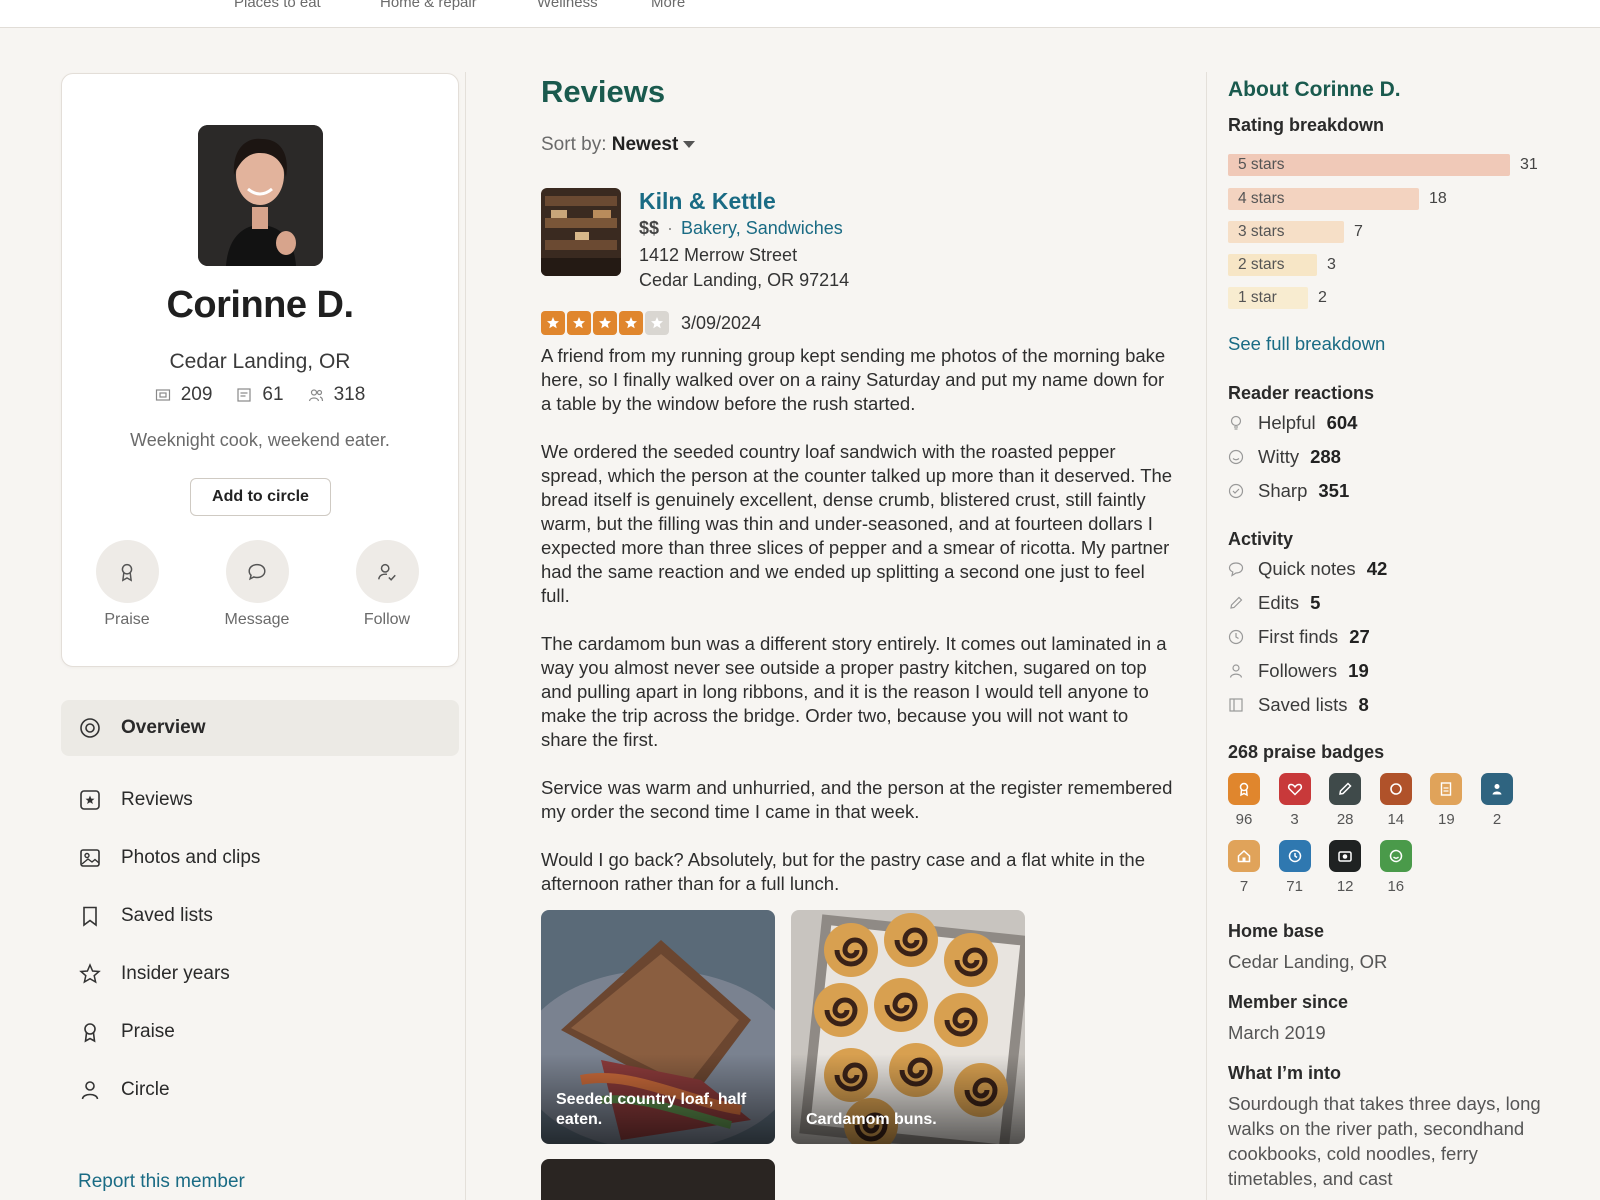  I want to click on activity-saved-lists: Saved lists 8, so click(1298, 705).